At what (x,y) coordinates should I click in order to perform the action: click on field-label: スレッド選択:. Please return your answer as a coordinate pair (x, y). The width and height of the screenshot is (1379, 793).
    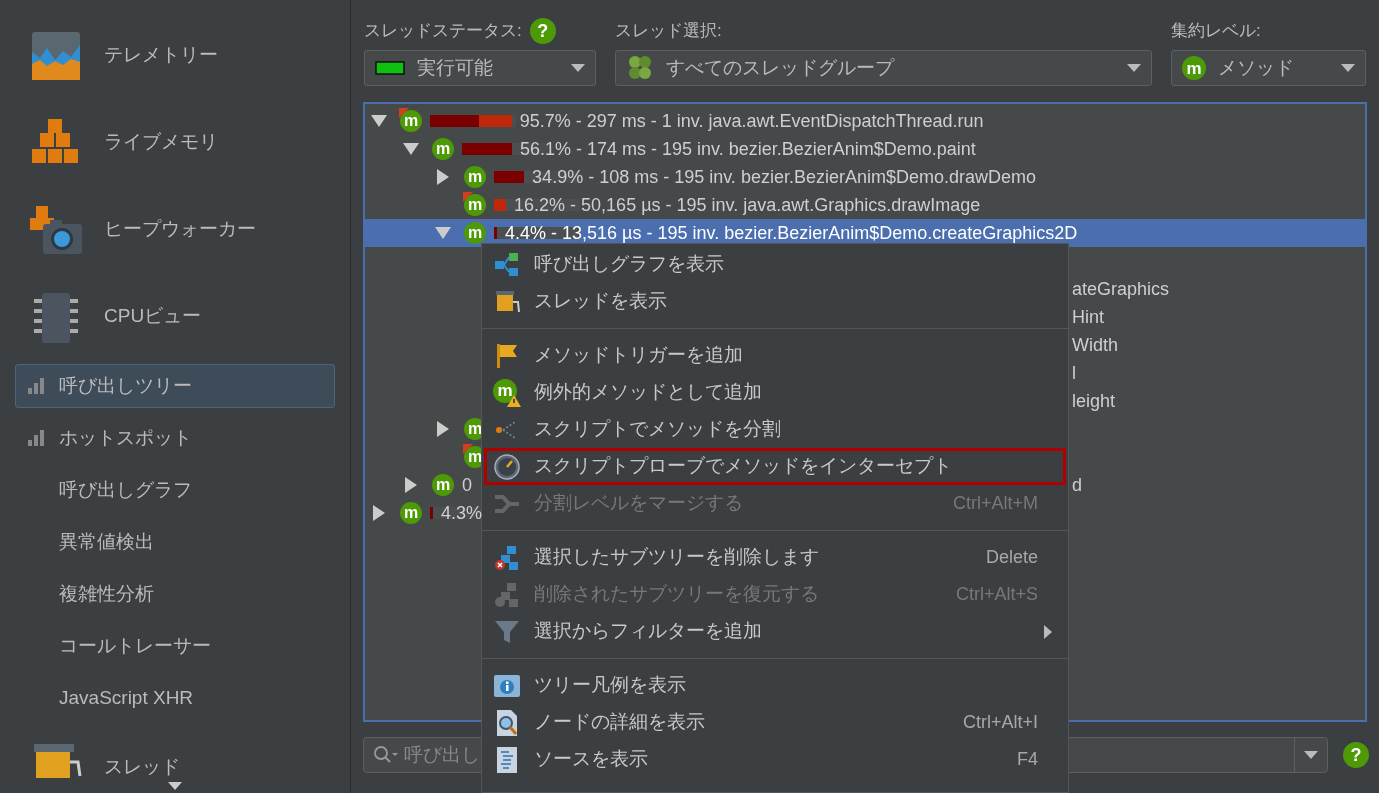
    Looking at the image, I should click on (668, 31).